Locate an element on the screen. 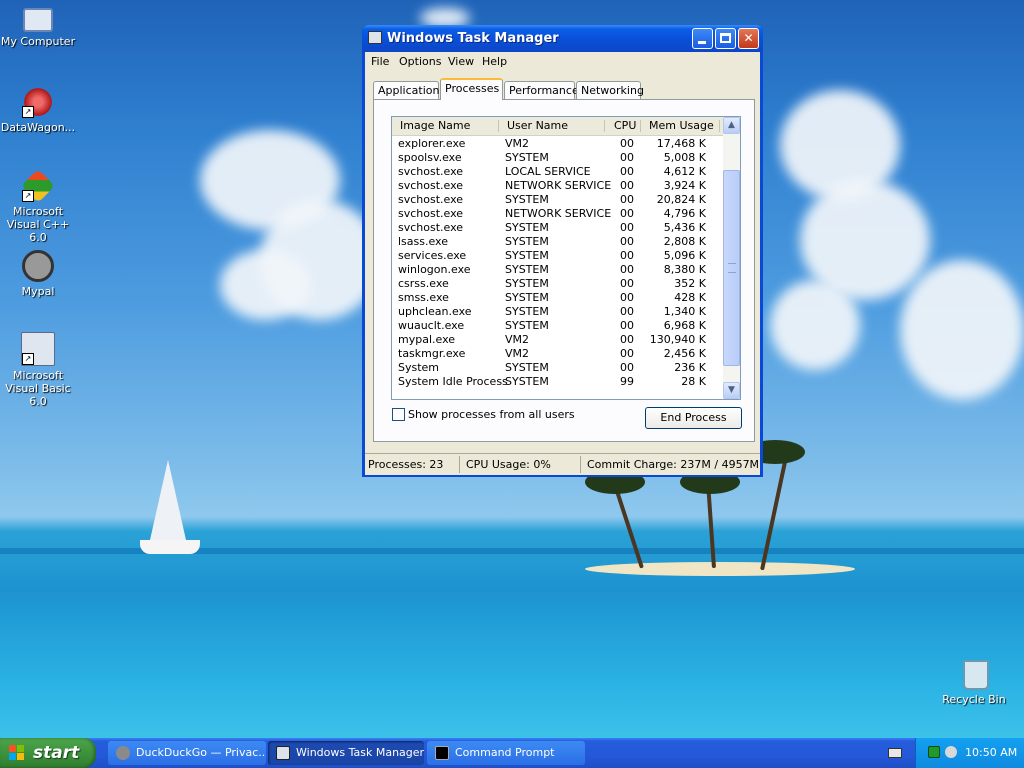 Image resolution: width=1024 pixels, height=768 pixels. close-button: ✕ is located at coordinates (748, 38).